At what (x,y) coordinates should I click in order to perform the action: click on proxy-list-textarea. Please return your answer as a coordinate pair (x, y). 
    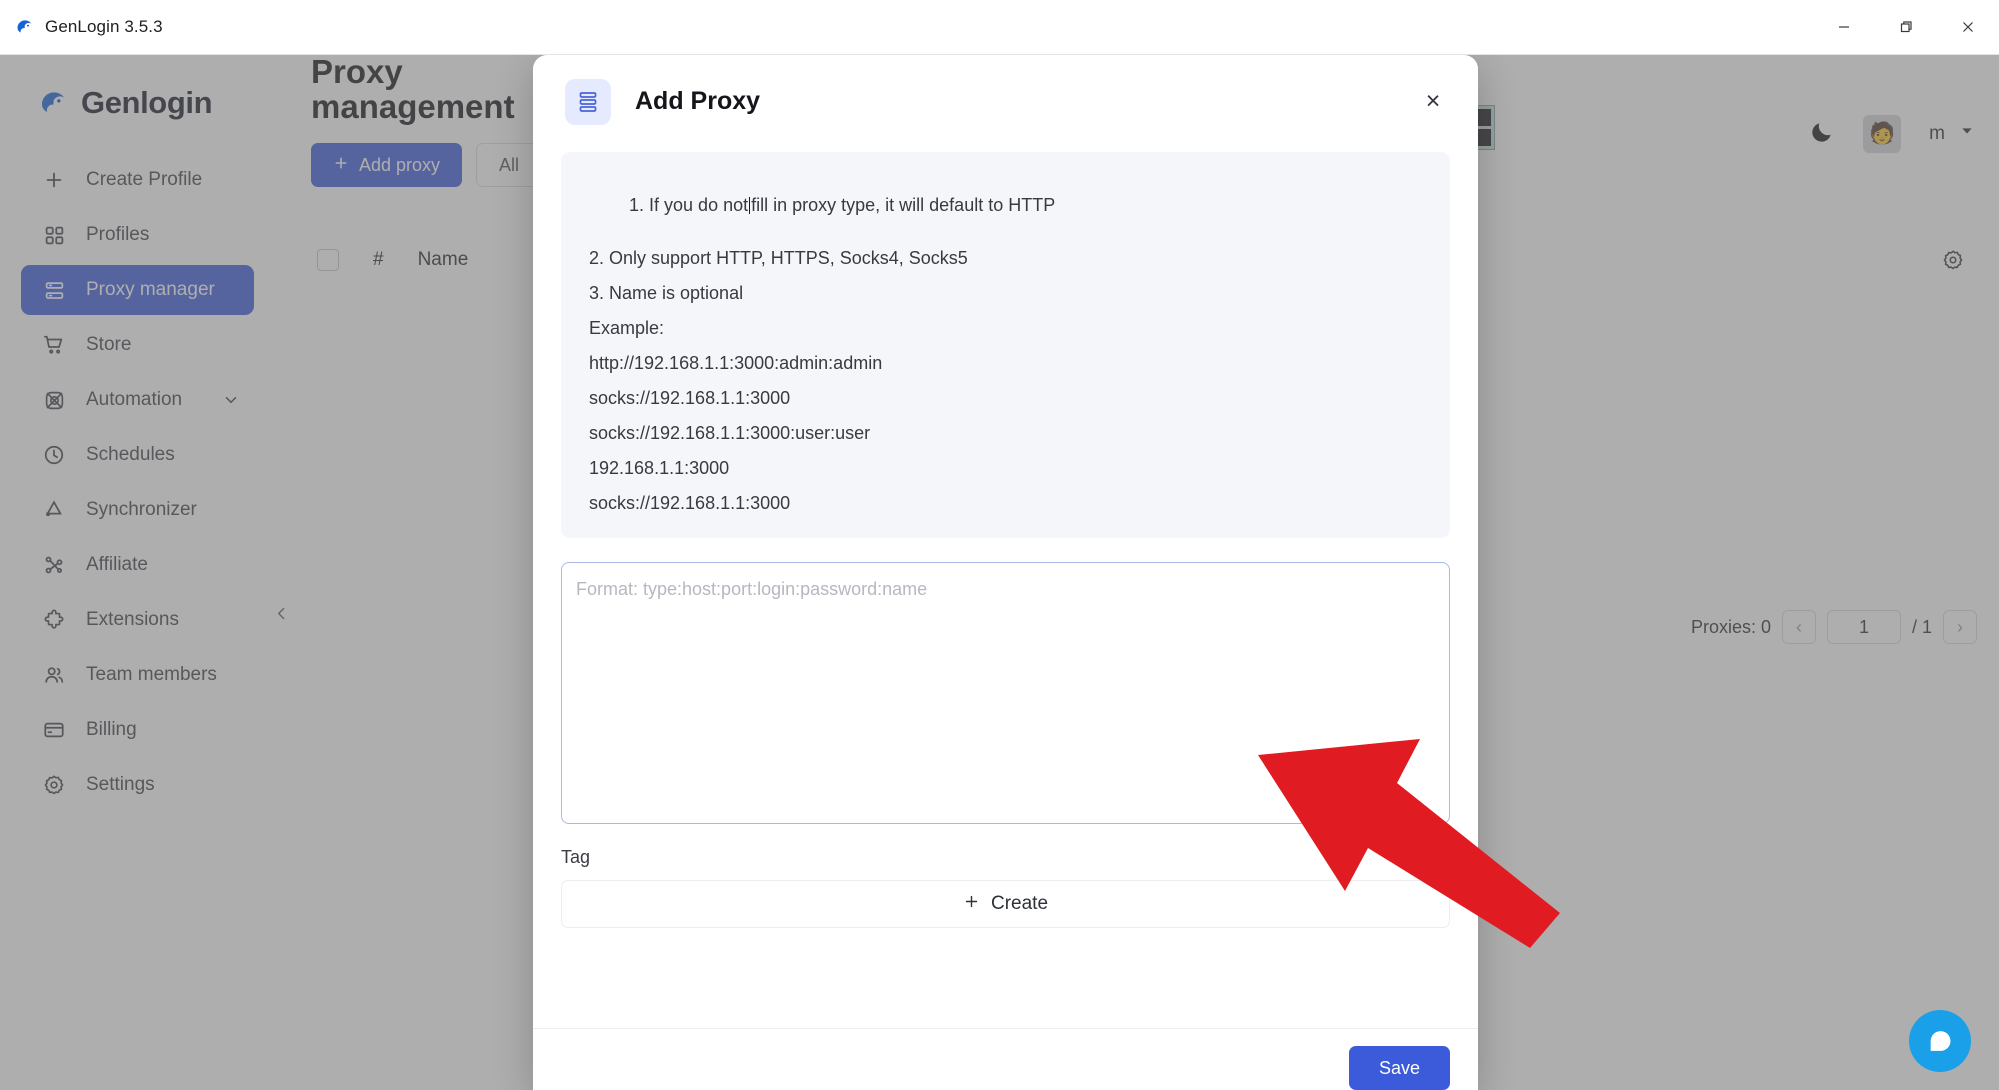
    Looking at the image, I should click on (1005, 693).